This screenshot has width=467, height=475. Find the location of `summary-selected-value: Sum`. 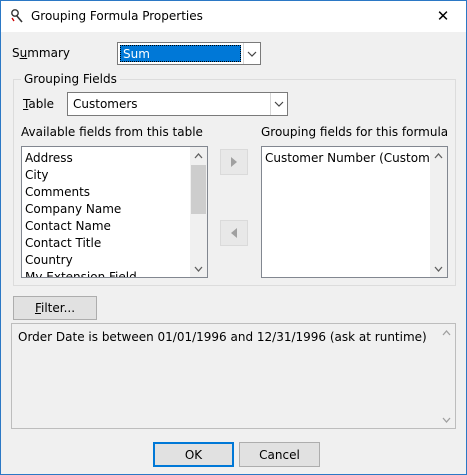

summary-selected-value: Sum is located at coordinates (180, 53).